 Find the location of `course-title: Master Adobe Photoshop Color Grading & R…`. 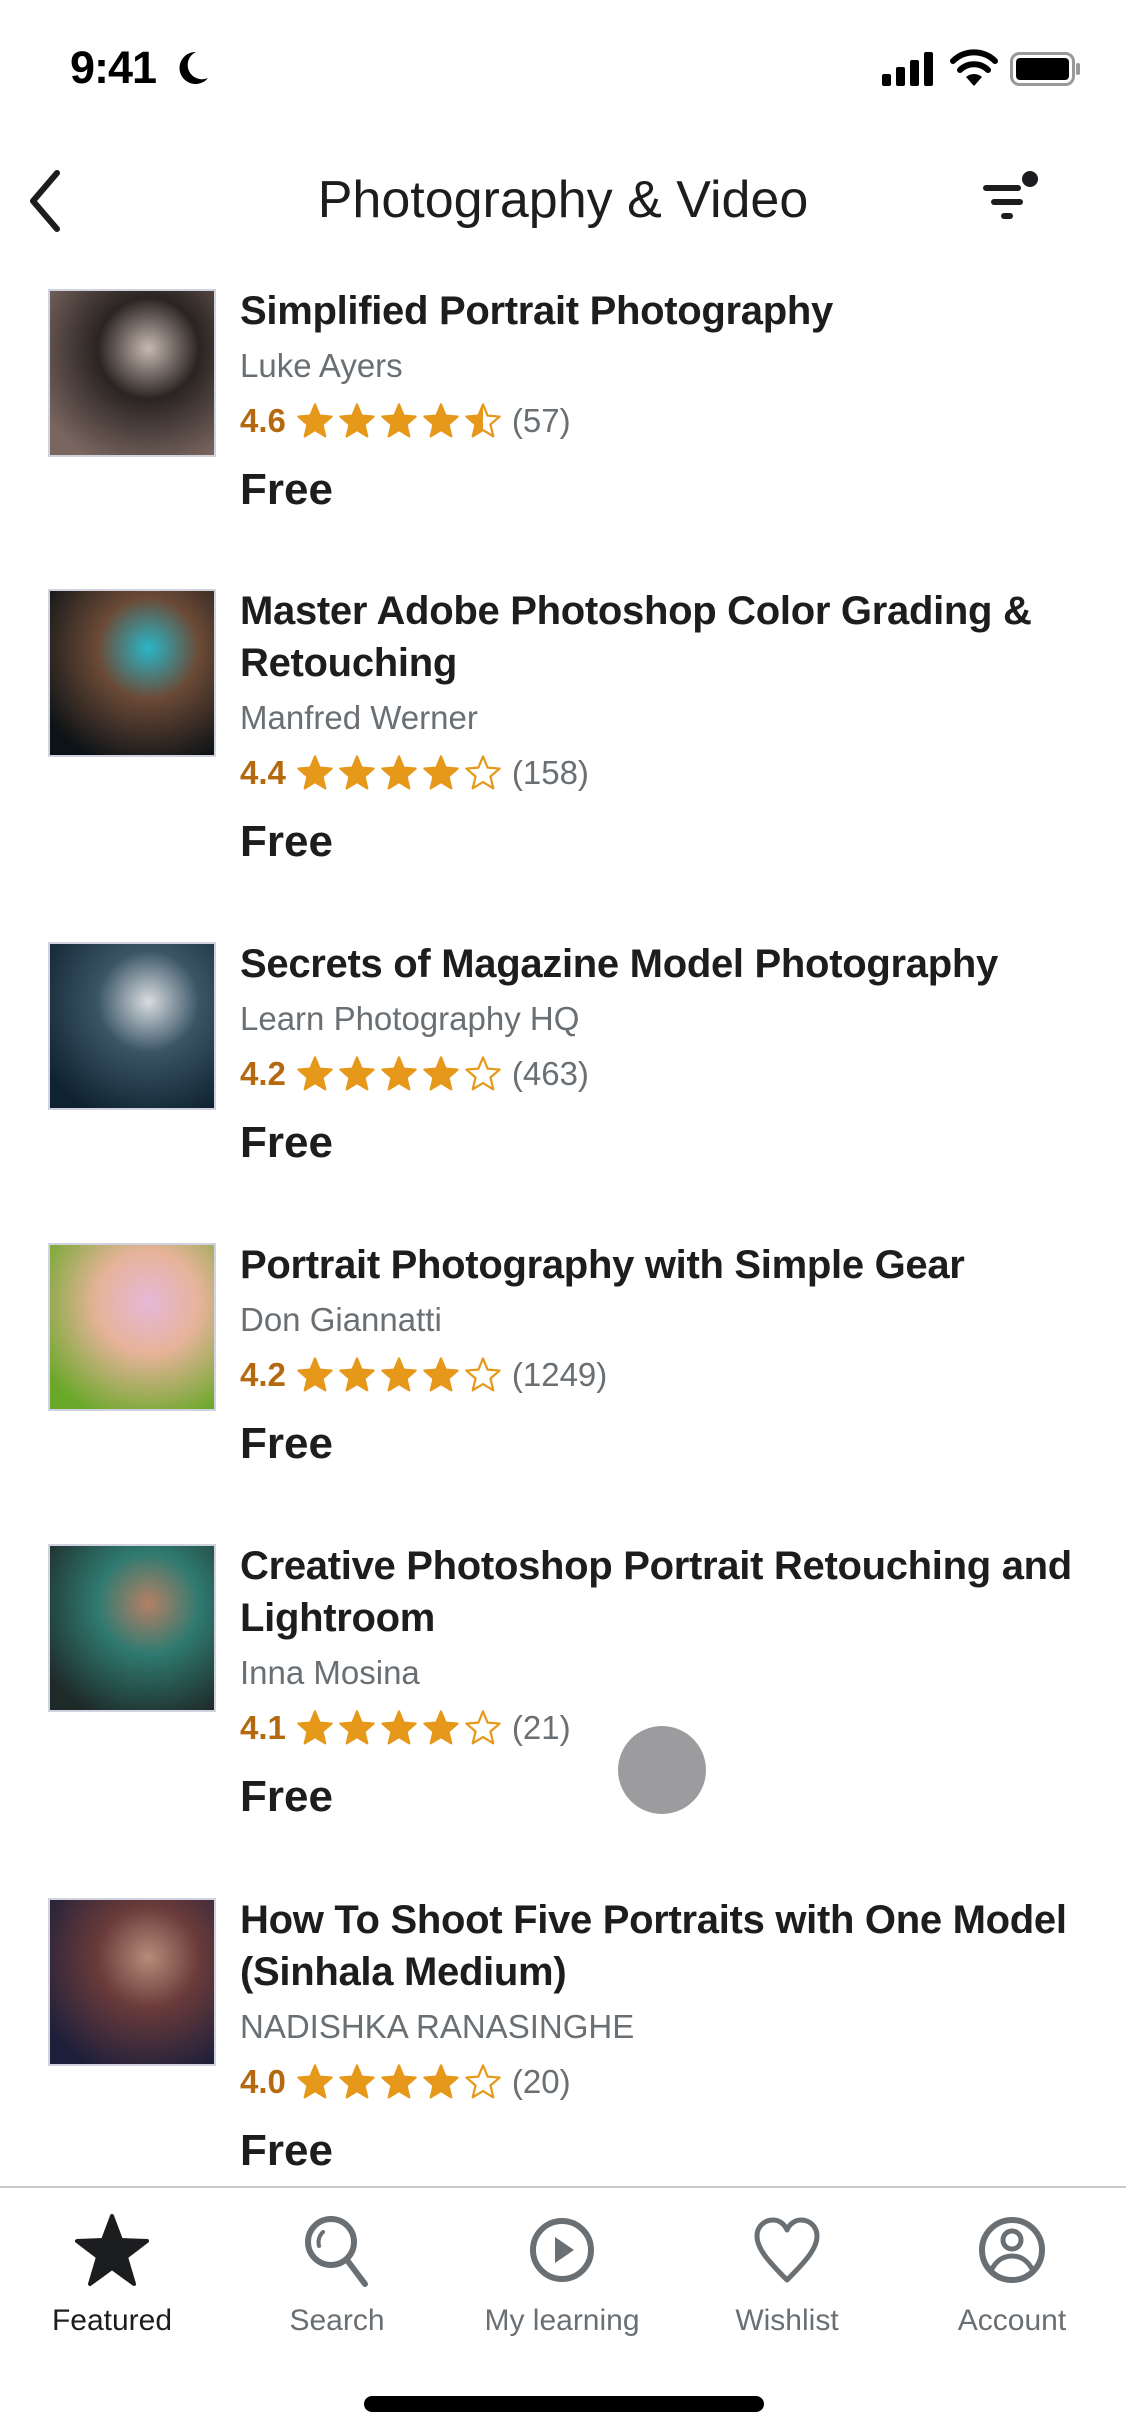

course-title: Master Adobe Photoshop Color Grading & R… is located at coordinates (636, 637).